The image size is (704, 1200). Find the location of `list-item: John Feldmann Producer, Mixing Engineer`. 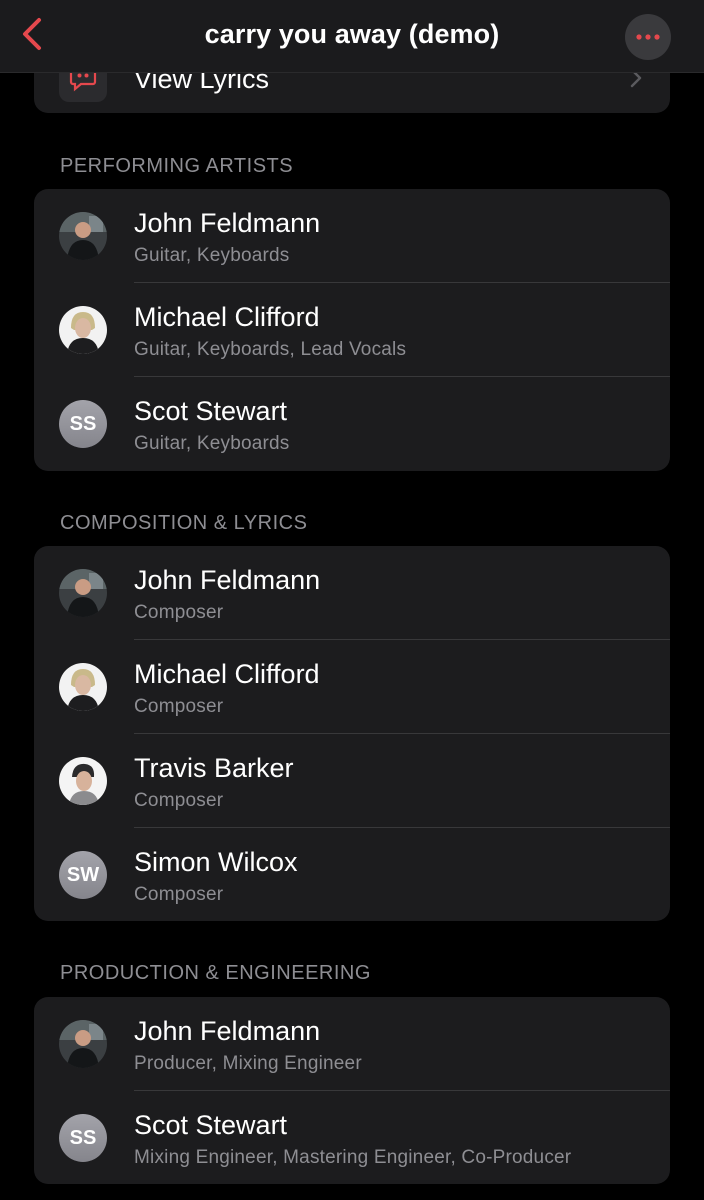

list-item: John Feldmann Producer, Mixing Engineer is located at coordinates (352, 1044).